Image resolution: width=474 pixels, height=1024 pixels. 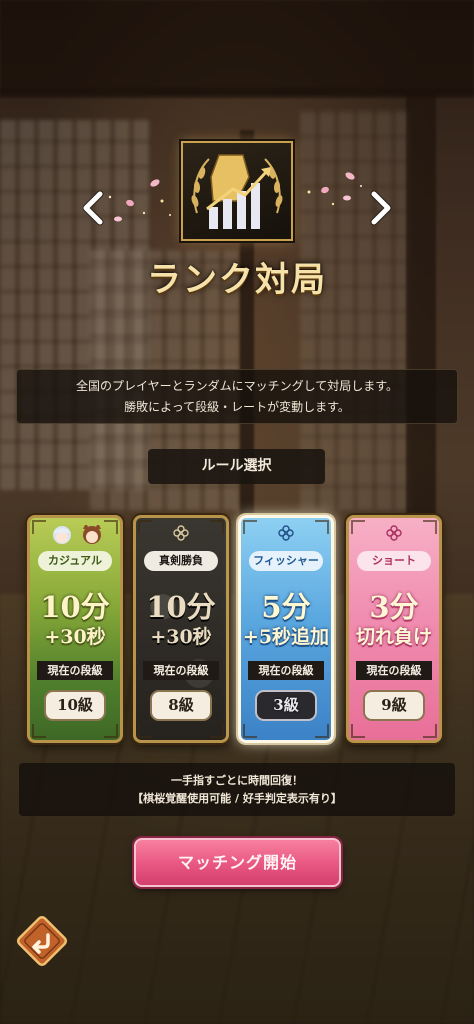 What do you see at coordinates (237, 789) in the screenshot?
I see `rule-info: 一手指すごとに時間回復！ 【棋桜覚醒使用可能 / 好手判定表示有り】` at bounding box center [237, 789].